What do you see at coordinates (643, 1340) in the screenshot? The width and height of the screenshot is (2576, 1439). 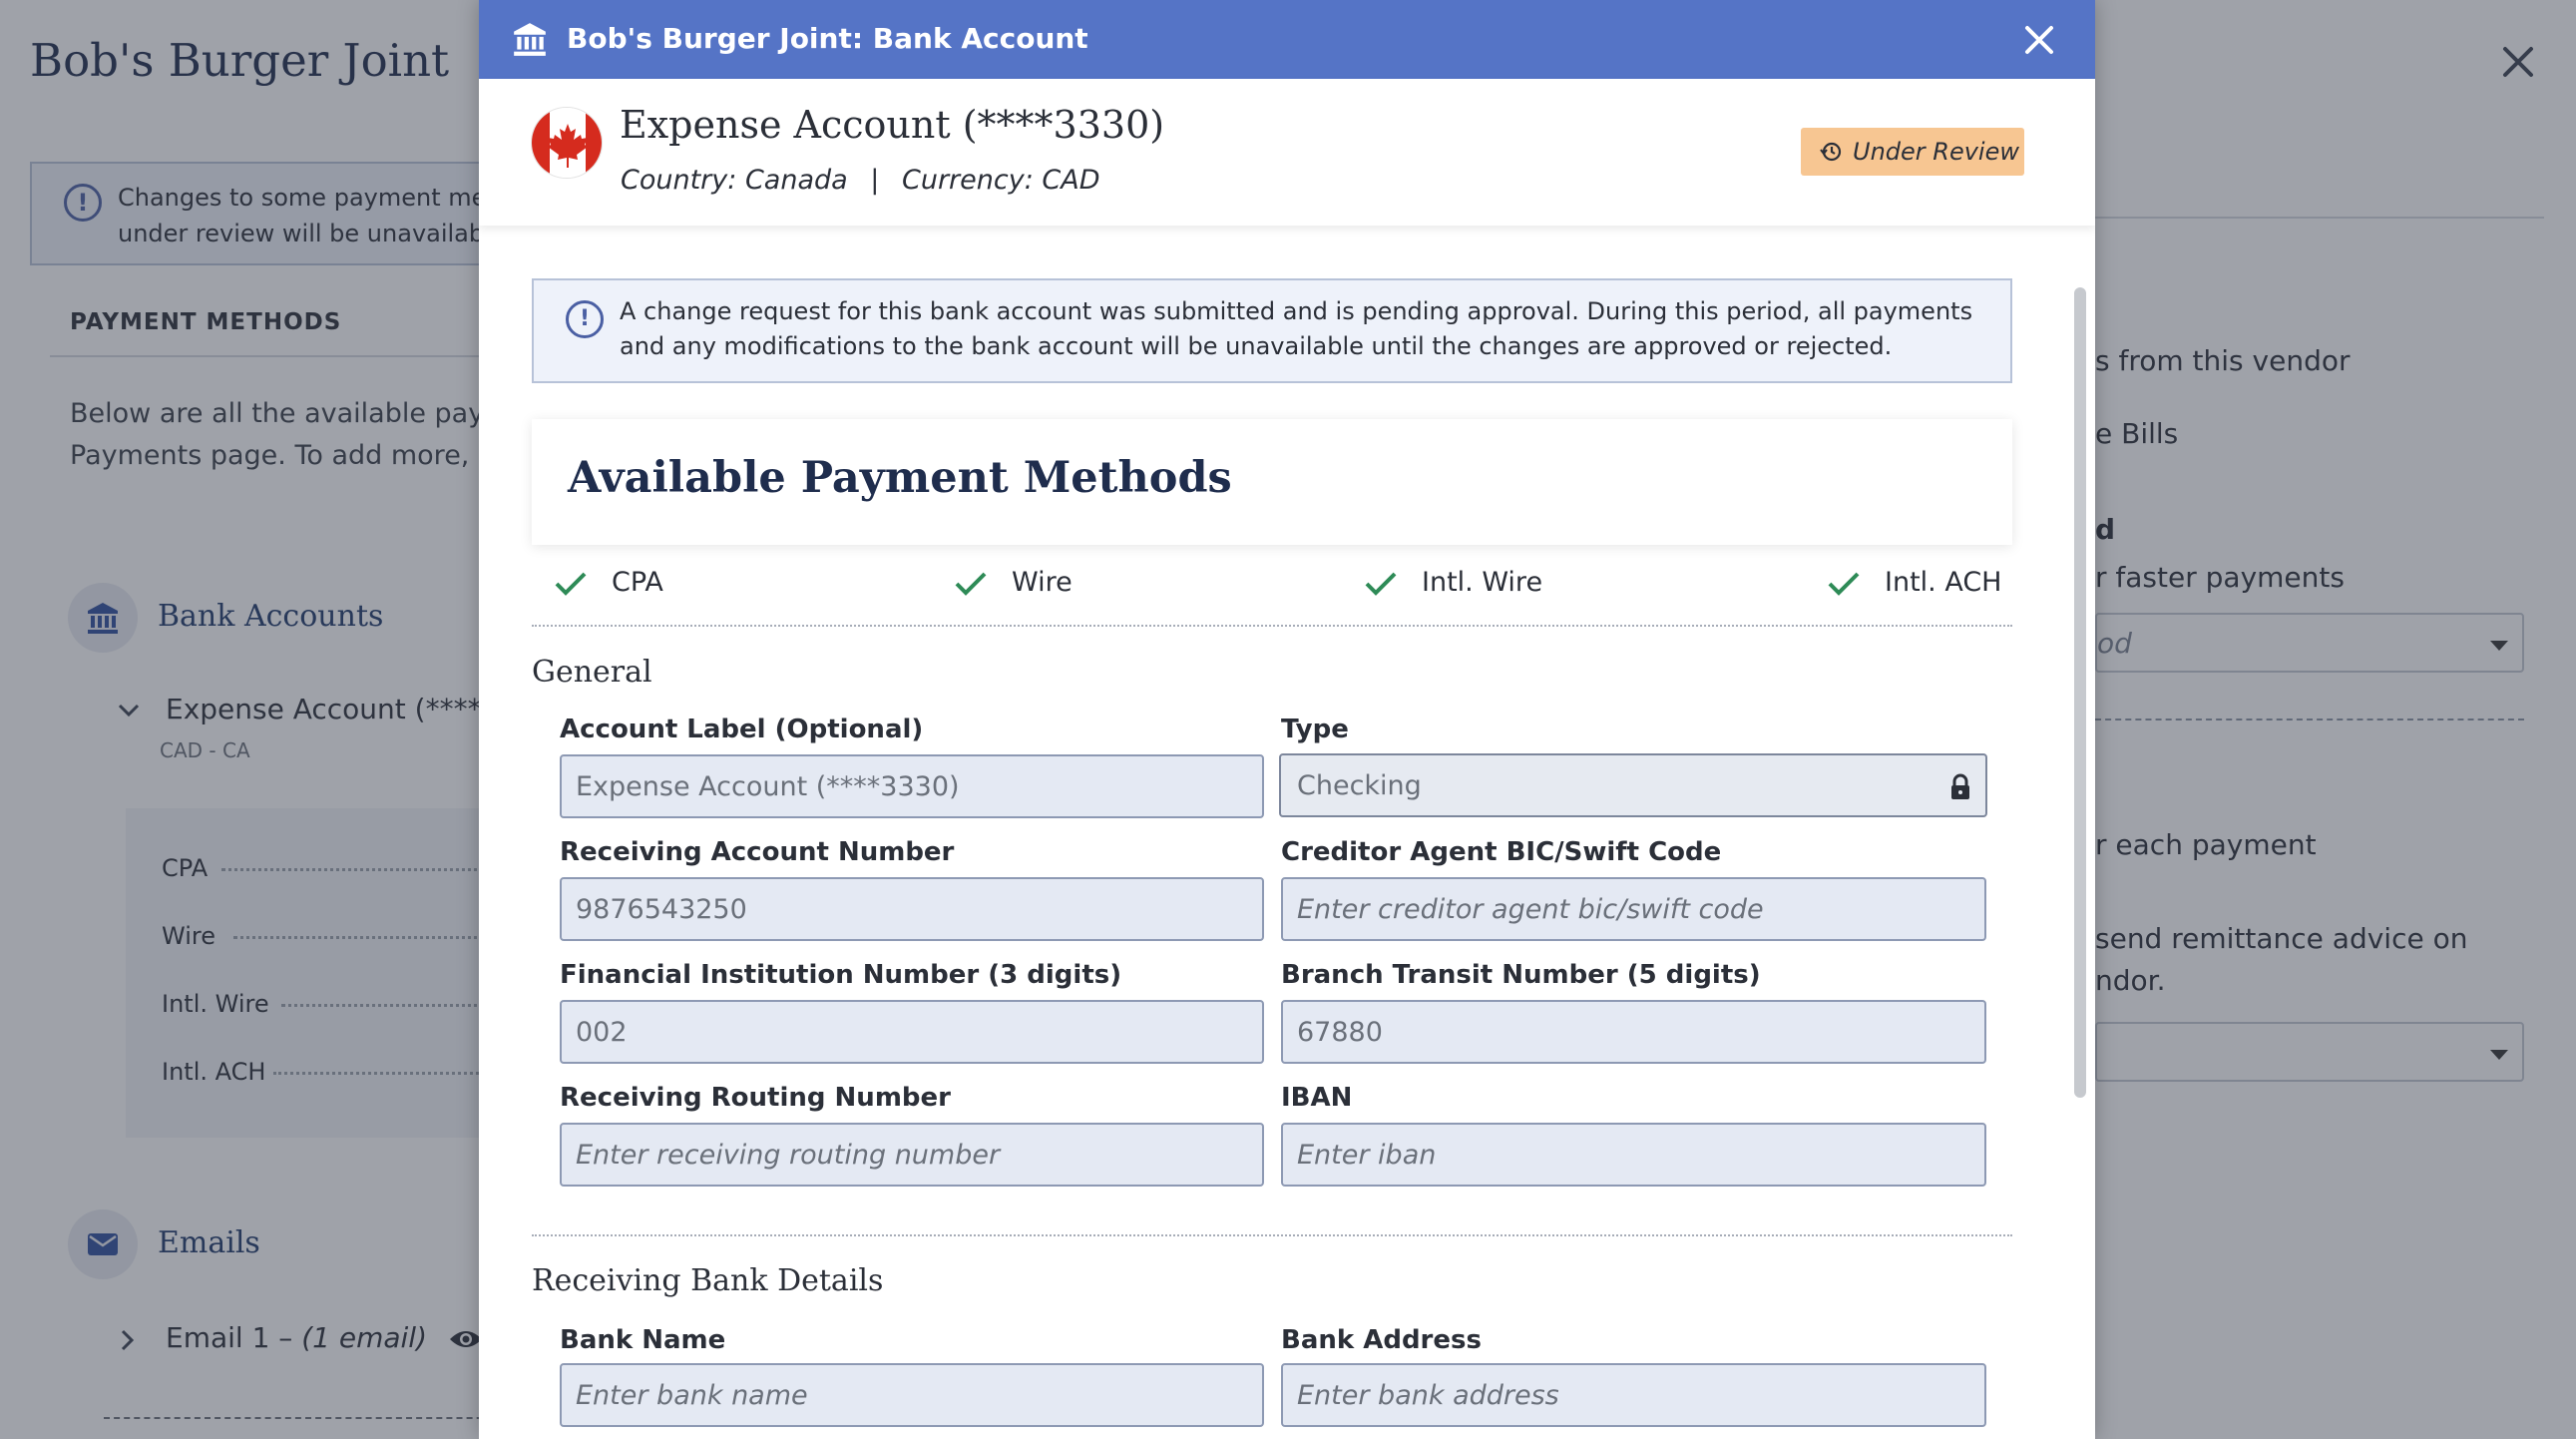 I see `bank-name-label: Bank Name` at bounding box center [643, 1340].